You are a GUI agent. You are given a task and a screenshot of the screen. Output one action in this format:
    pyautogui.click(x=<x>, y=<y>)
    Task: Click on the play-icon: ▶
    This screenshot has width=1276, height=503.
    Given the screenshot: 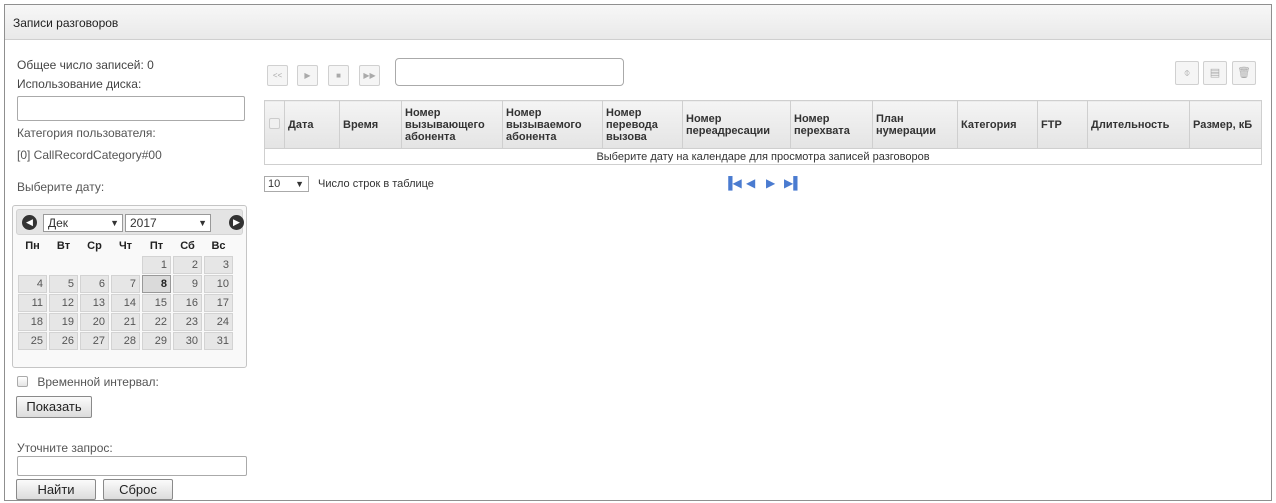 What is the action you would take?
    pyautogui.click(x=307, y=75)
    